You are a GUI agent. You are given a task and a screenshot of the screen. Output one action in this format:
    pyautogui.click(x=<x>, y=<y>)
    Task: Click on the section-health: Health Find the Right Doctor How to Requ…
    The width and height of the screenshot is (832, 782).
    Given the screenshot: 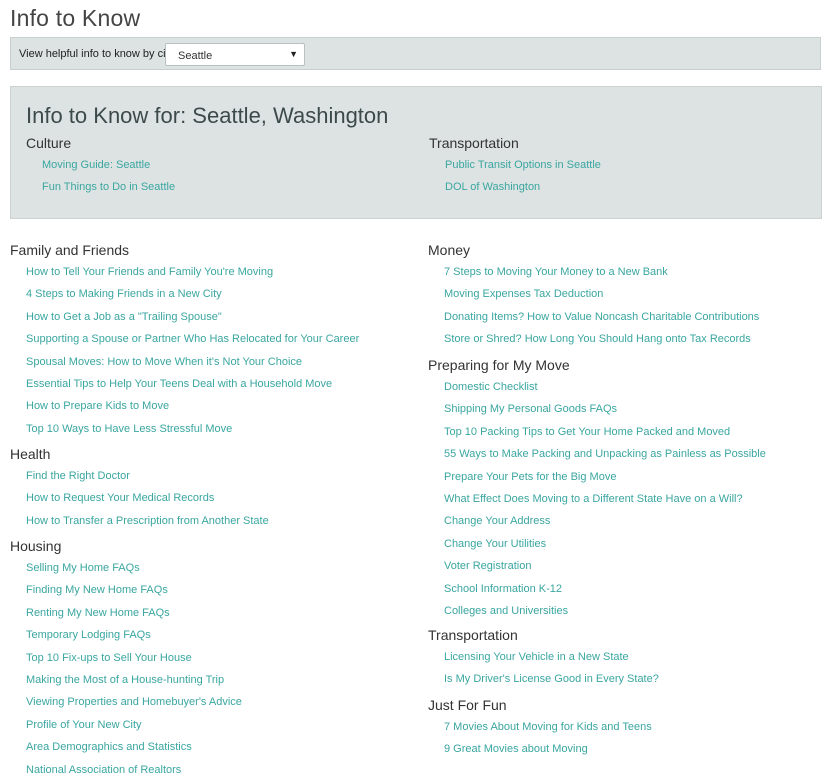 What is the action you would take?
    pyautogui.click(x=139, y=487)
    